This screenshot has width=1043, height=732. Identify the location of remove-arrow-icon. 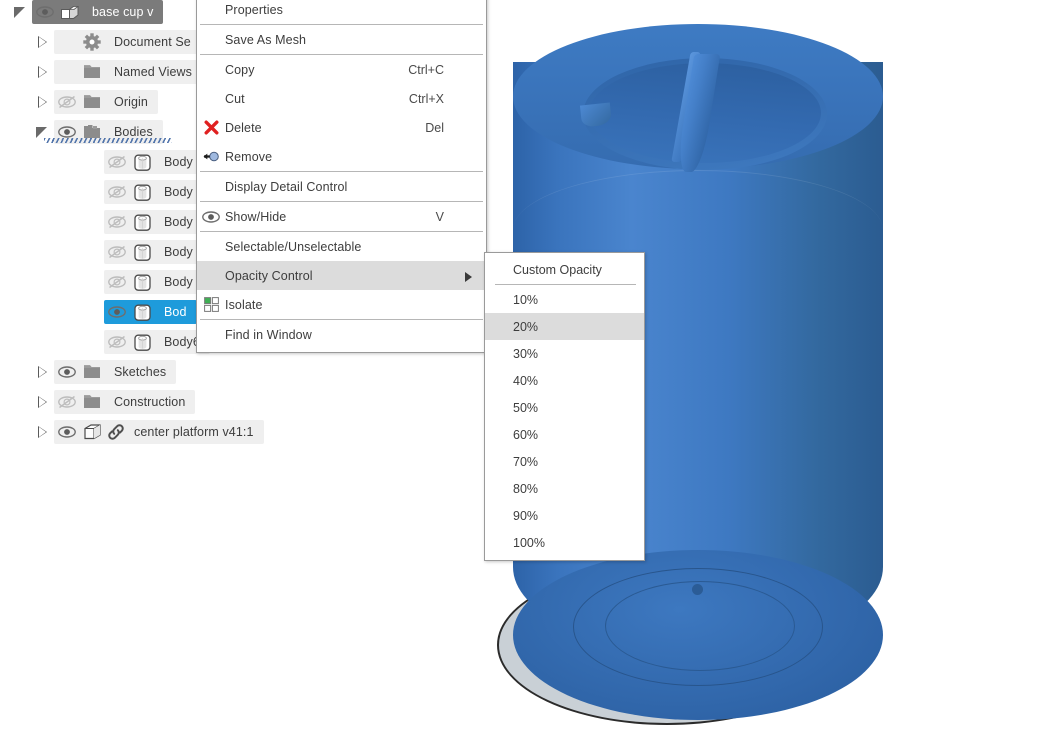
(211, 156).